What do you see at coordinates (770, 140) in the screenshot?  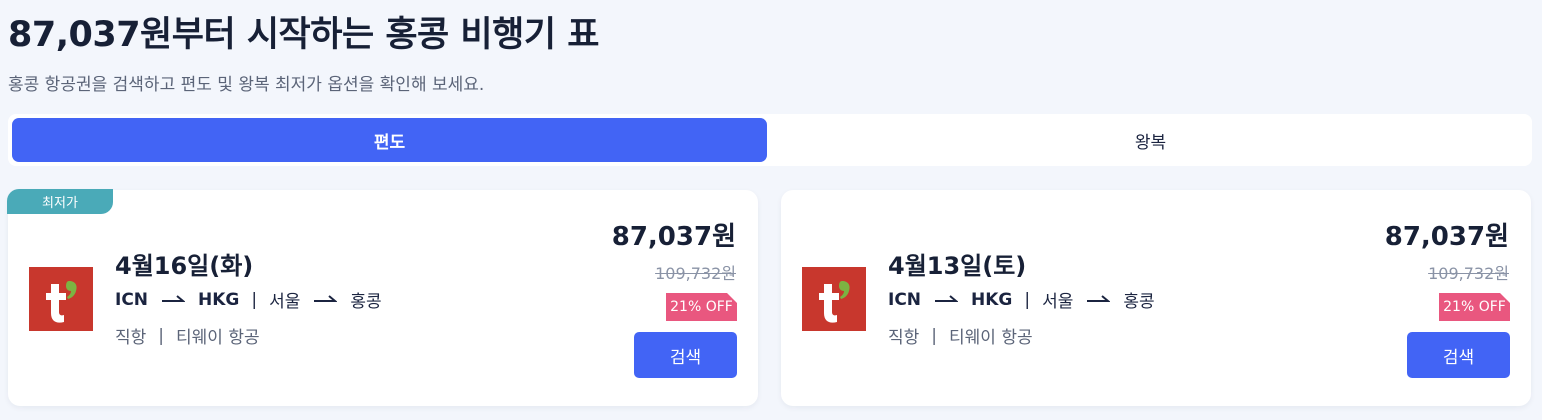 I see `trip-type-tabs: 편도 왕복` at bounding box center [770, 140].